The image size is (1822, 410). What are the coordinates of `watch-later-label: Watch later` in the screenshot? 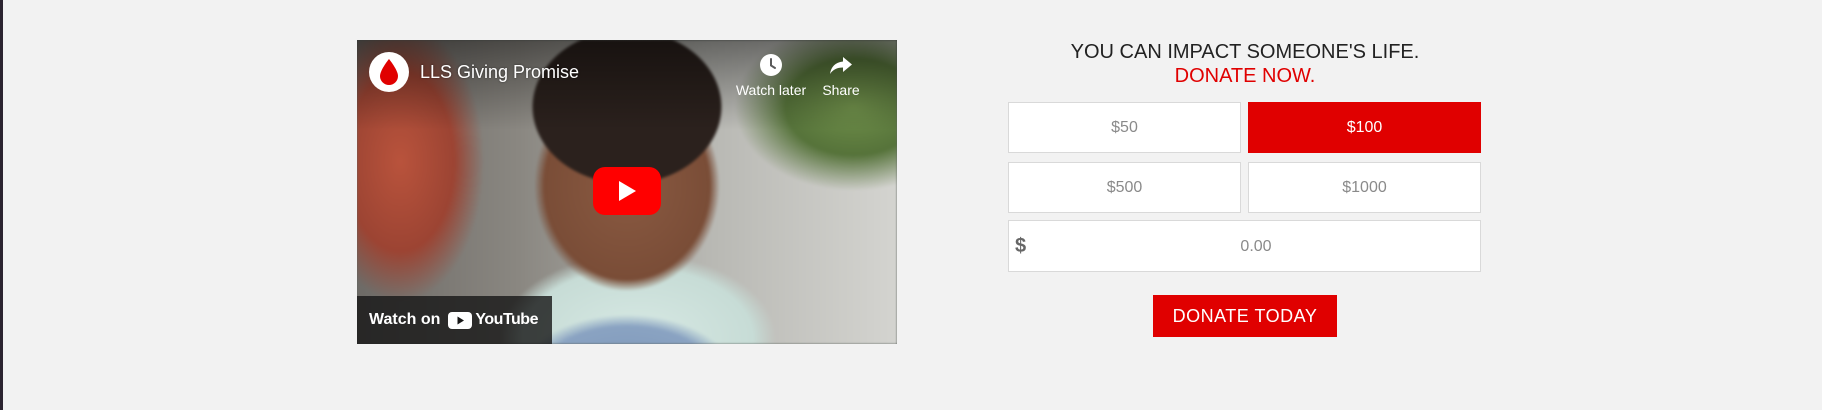 It's located at (771, 90).